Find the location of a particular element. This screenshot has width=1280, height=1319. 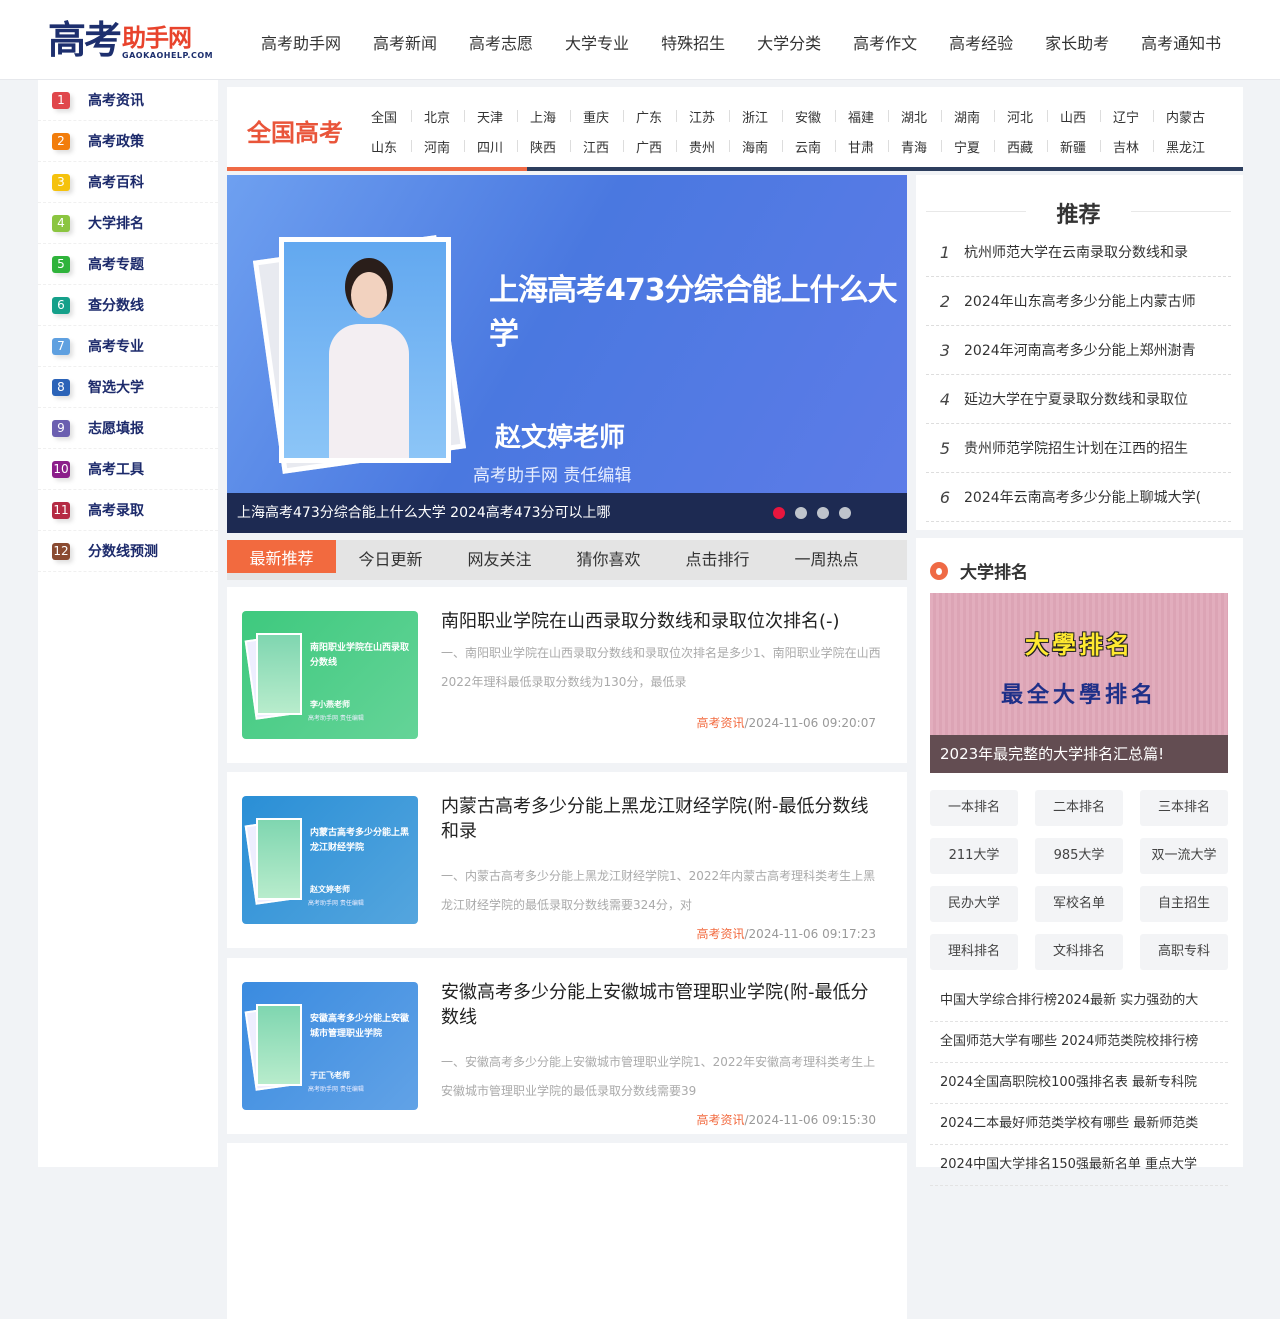

province-link: 上海 is located at coordinates (556, 116).